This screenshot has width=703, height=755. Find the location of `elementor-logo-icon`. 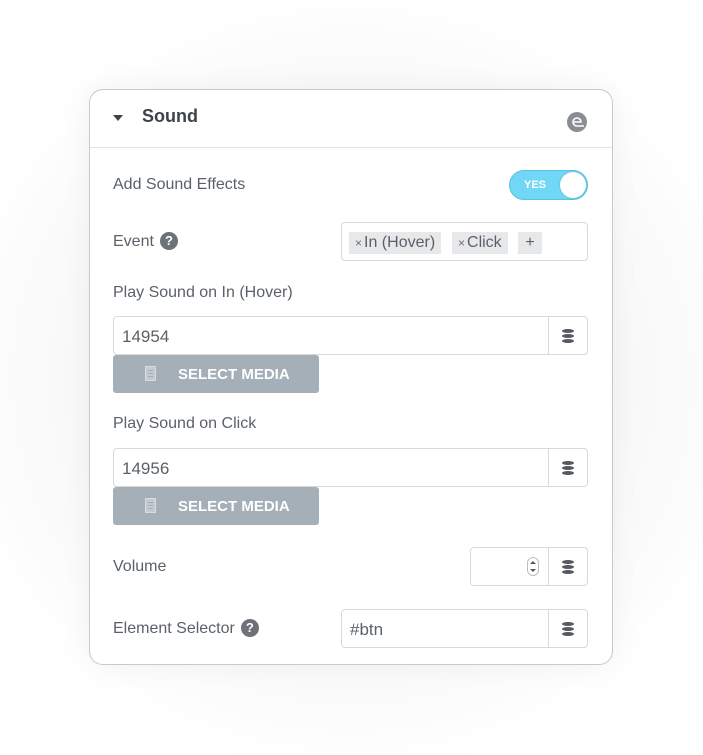

elementor-logo-icon is located at coordinates (577, 122).